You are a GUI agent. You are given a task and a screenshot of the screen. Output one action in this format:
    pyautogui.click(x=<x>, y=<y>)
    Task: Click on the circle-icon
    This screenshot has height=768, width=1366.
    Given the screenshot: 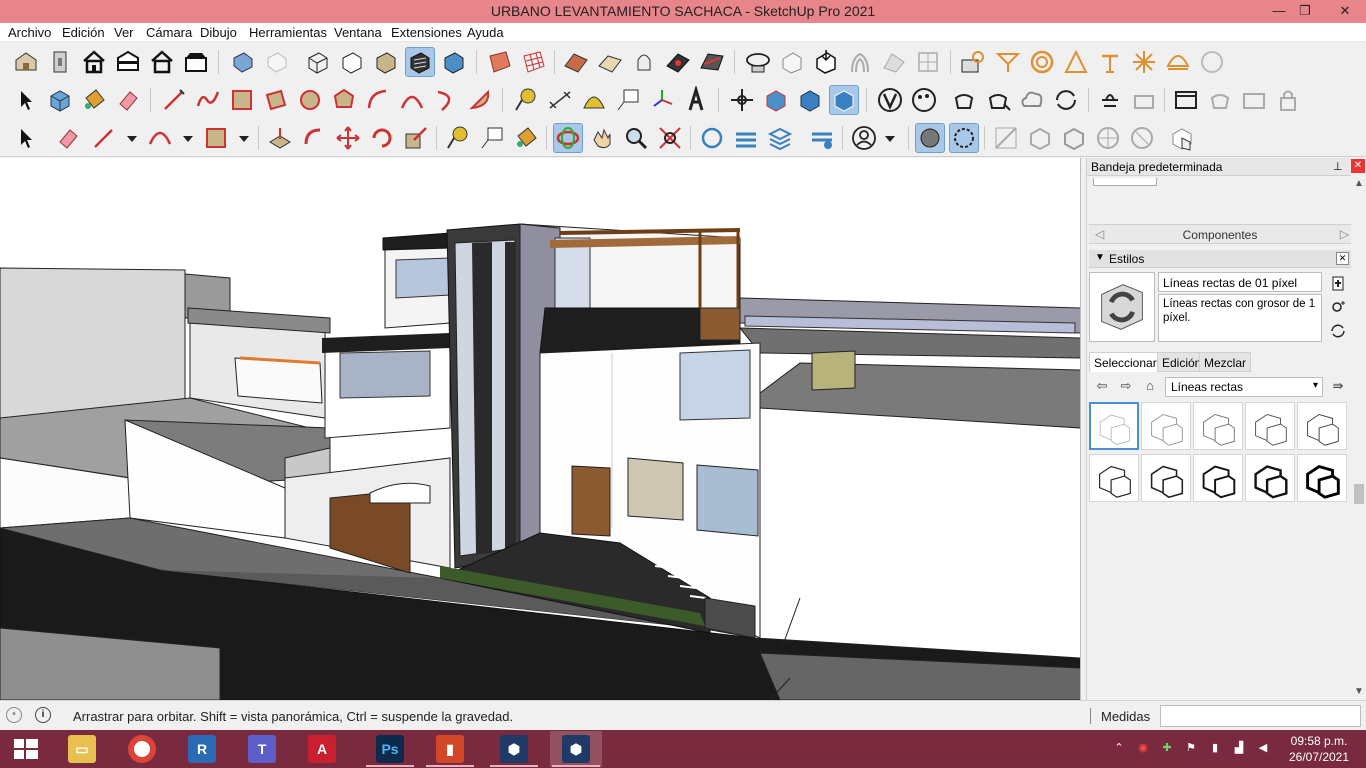 What is the action you would take?
    pyautogui.click(x=310, y=100)
    